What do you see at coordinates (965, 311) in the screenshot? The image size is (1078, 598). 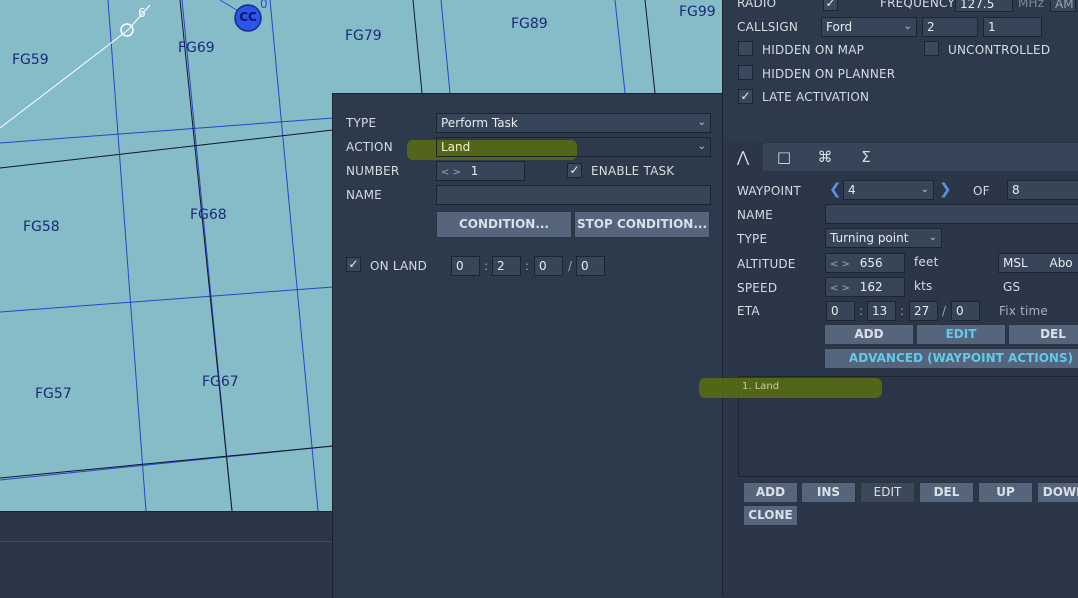 I see `eta-days-input: 0` at bounding box center [965, 311].